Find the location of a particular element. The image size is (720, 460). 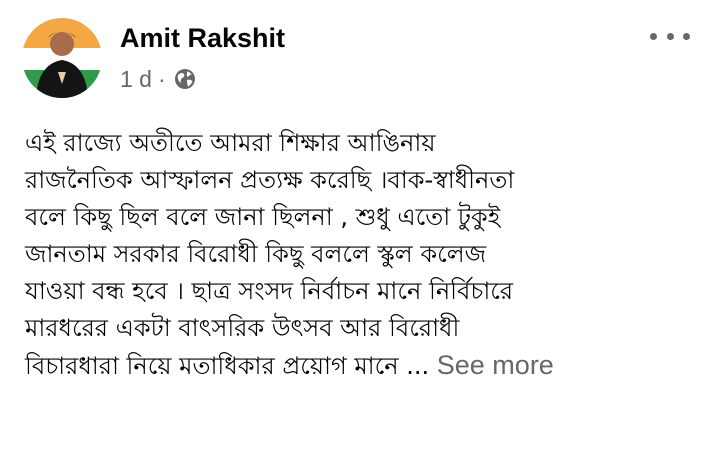

post-meta: 1 d · is located at coordinates (158, 79).